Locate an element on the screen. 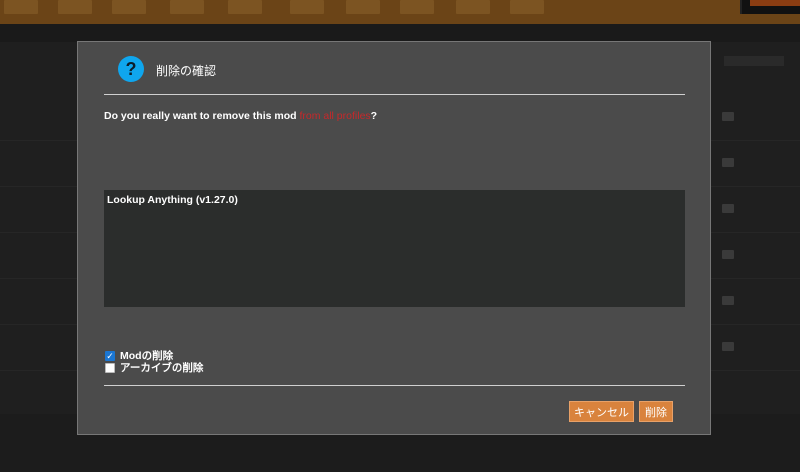  question-mark: ? is located at coordinates (374, 116).